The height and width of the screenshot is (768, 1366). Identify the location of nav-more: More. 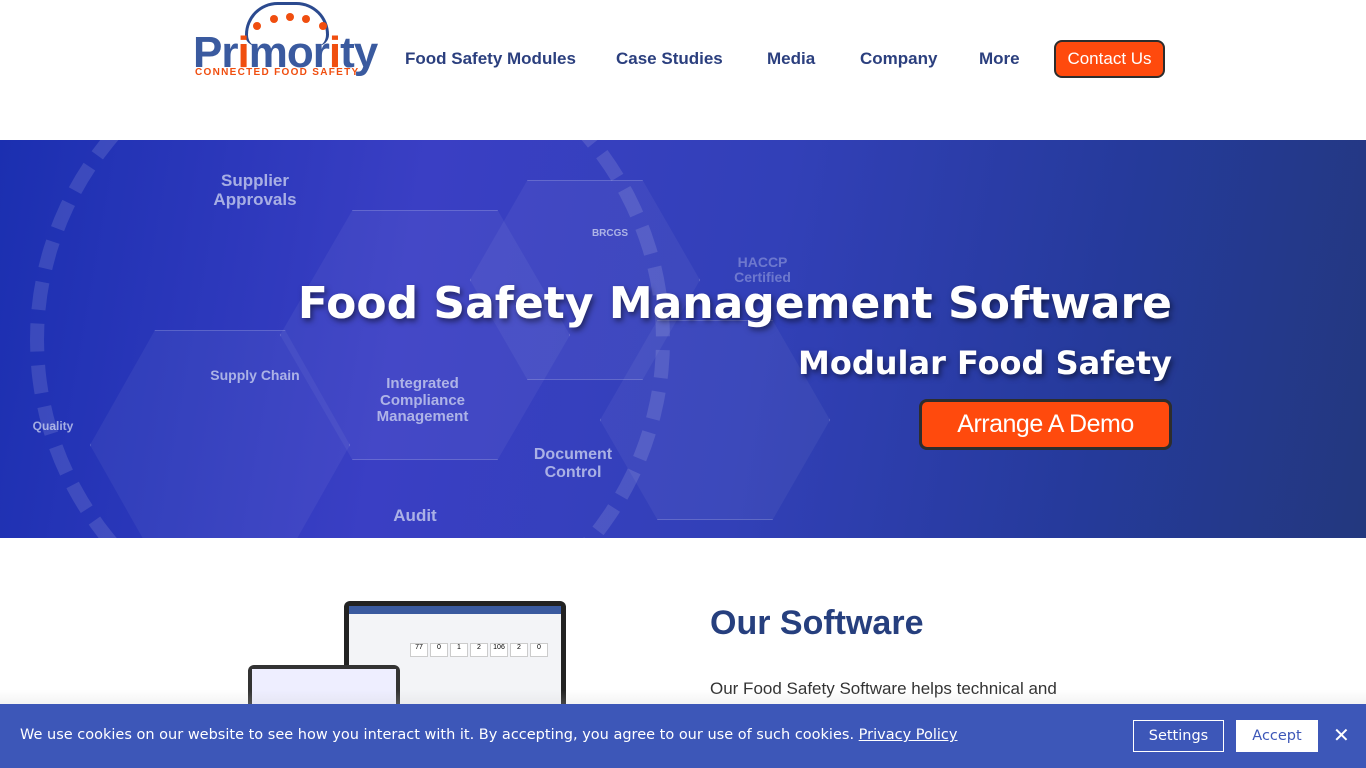
(999, 59).